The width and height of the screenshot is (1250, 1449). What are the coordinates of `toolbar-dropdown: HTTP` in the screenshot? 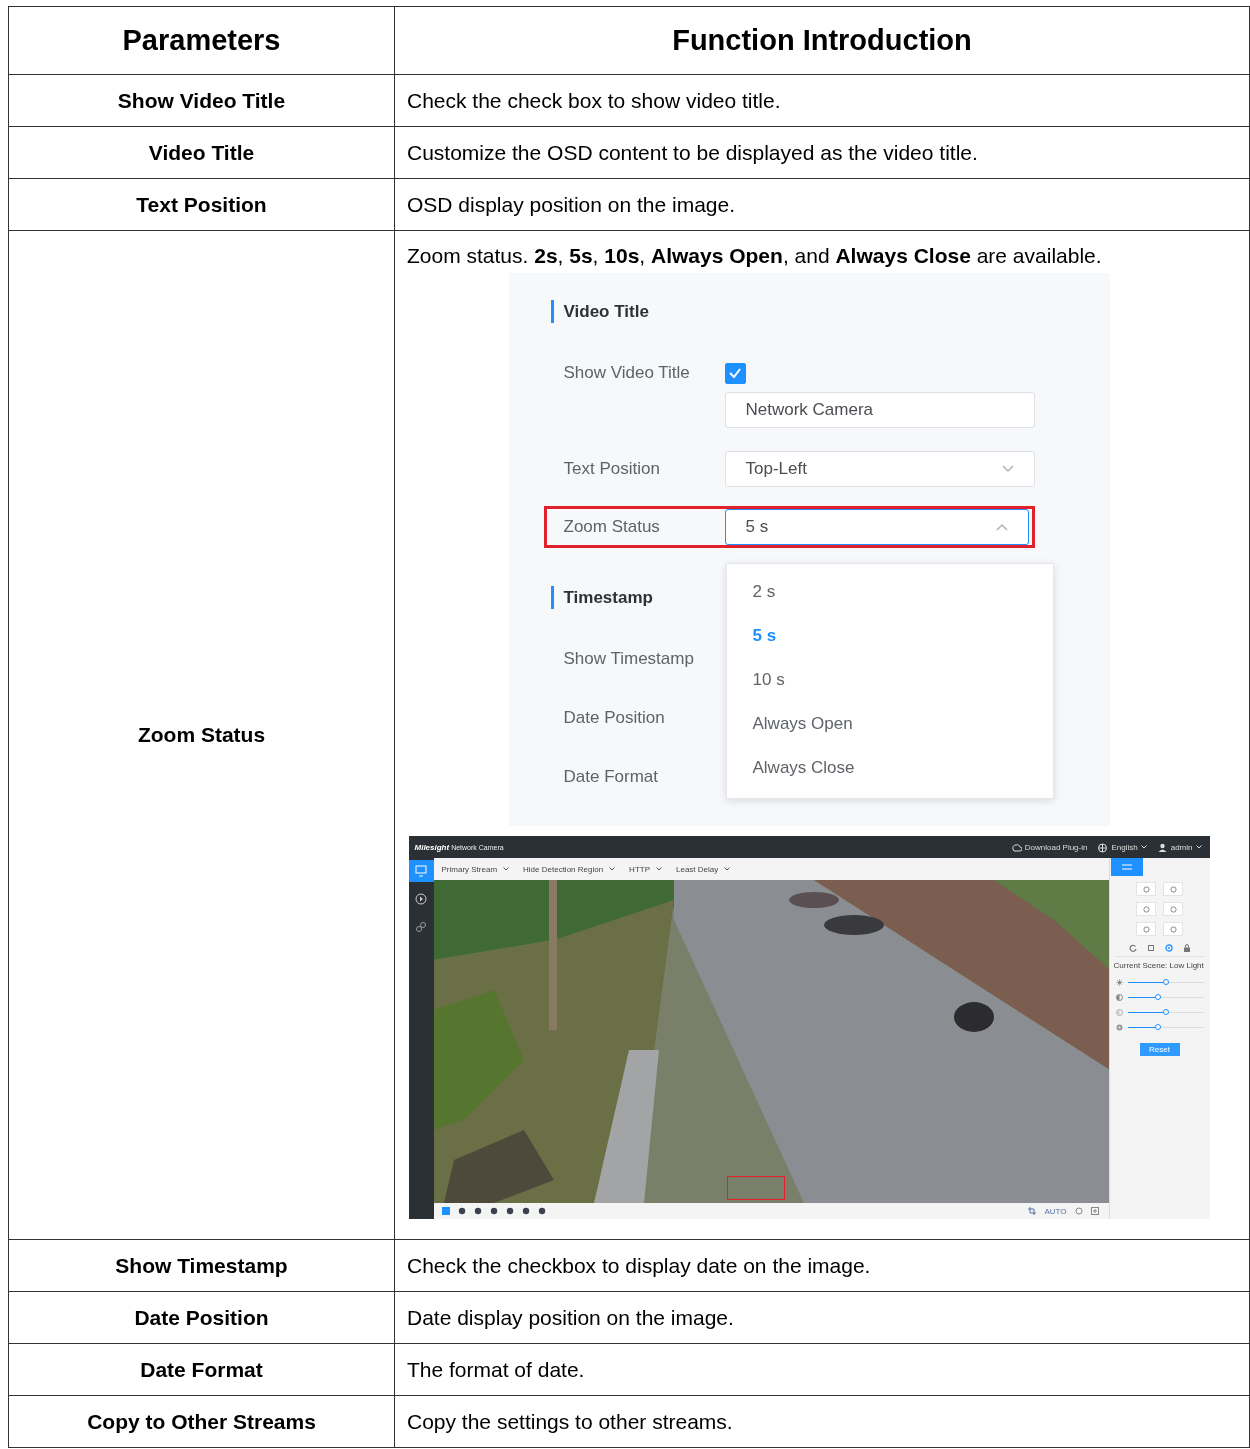 It's located at (645, 869).